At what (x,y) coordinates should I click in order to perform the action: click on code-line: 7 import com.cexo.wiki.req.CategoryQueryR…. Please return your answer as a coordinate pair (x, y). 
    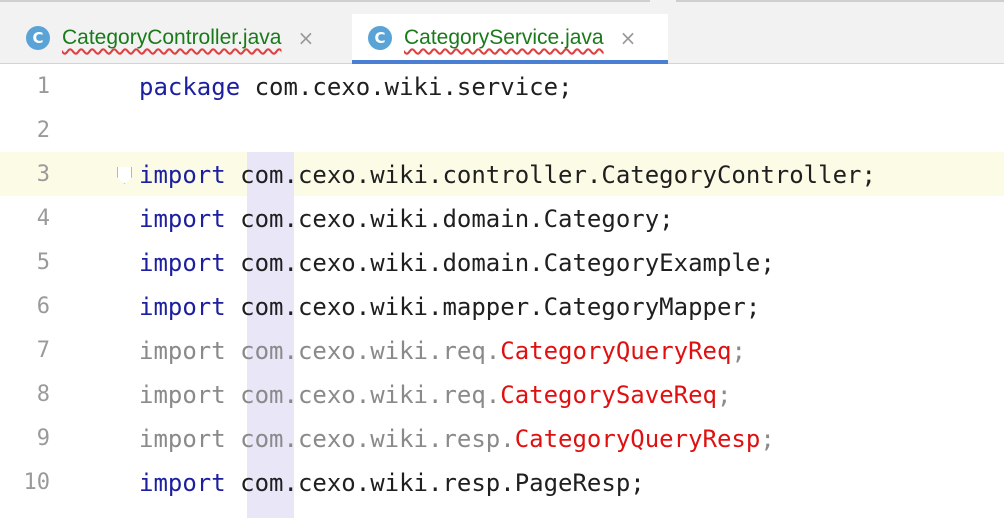
    Looking at the image, I should click on (502, 351).